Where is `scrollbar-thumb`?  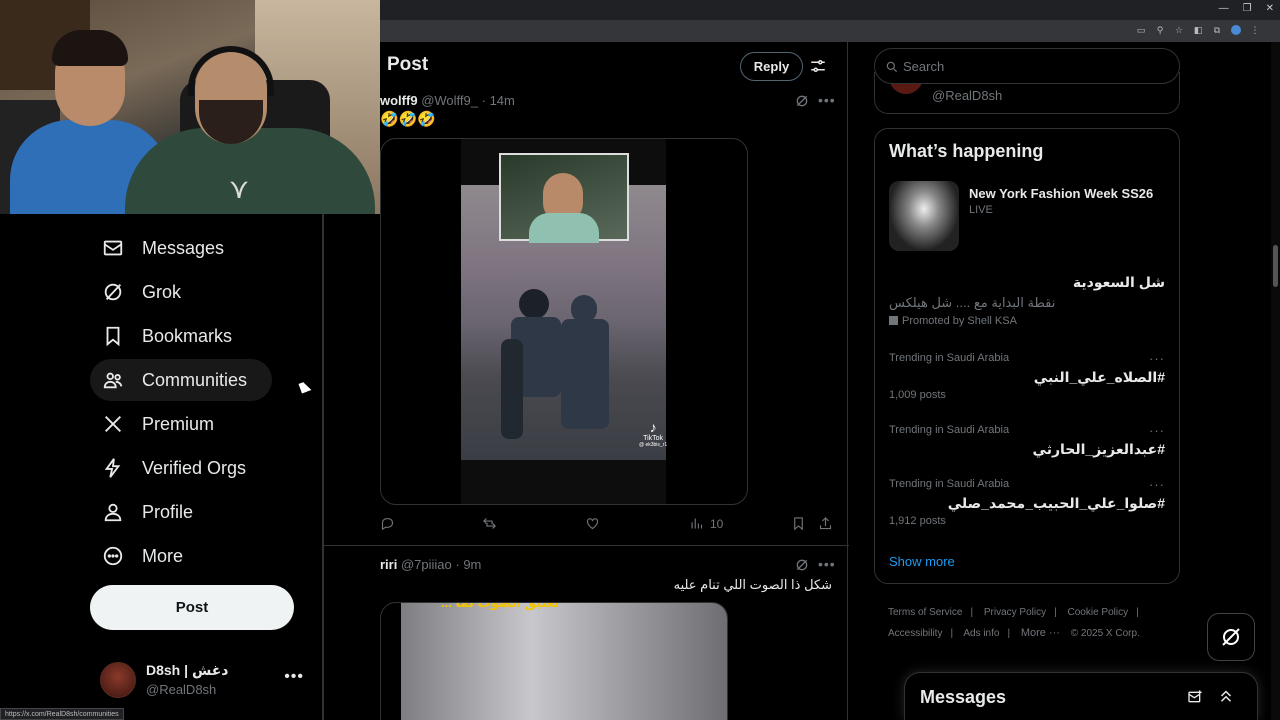
scrollbar-thumb is located at coordinates (1275, 266).